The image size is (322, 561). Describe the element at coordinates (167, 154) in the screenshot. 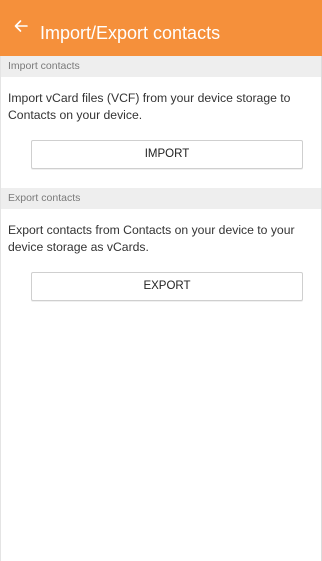

I see `import-button: IMPORT` at that location.